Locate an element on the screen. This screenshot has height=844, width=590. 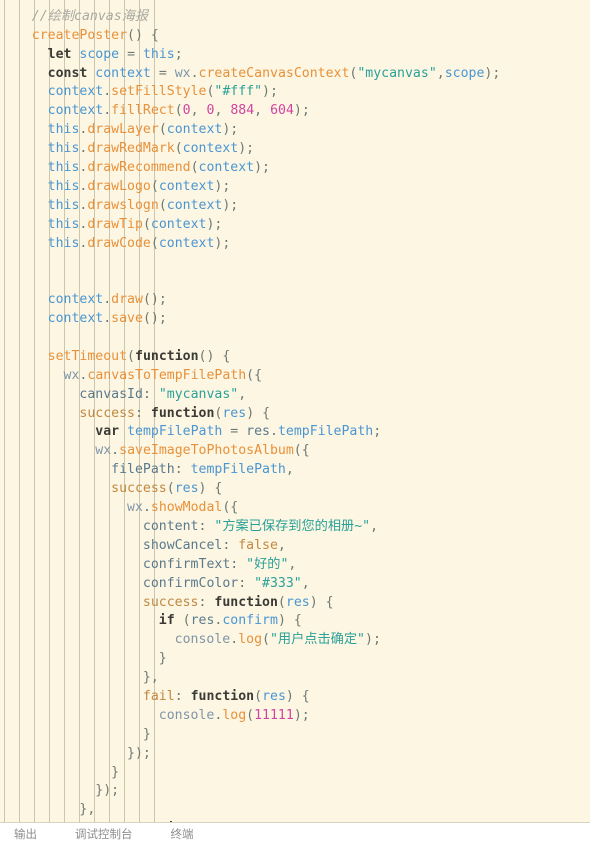
code-token-var: this is located at coordinates (63, 130).